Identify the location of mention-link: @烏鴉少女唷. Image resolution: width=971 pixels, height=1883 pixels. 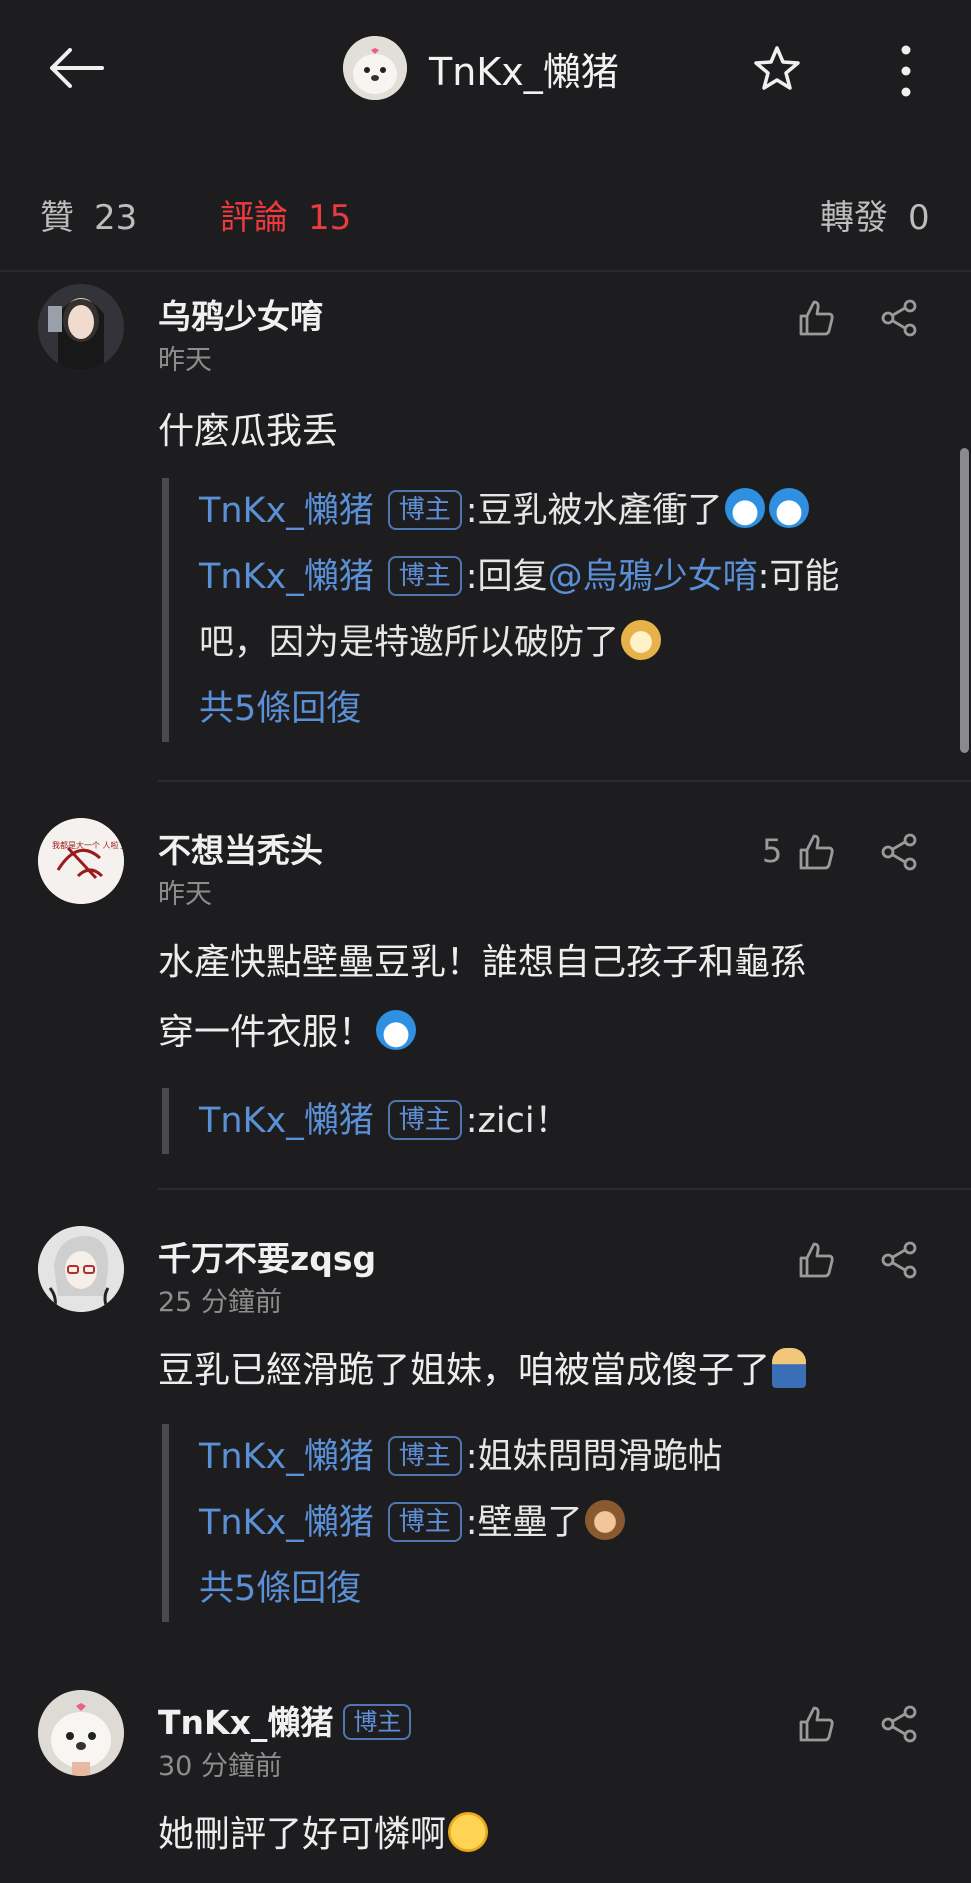
(653, 577).